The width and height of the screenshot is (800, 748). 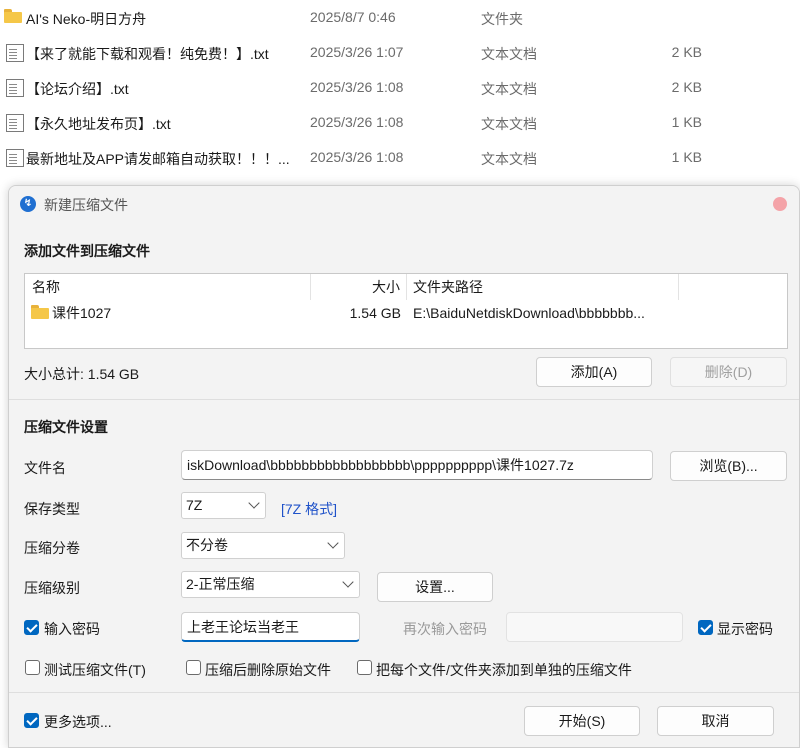 What do you see at coordinates (170, 313) in the screenshot?
I see `table-row-name: 课件1027` at bounding box center [170, 313].